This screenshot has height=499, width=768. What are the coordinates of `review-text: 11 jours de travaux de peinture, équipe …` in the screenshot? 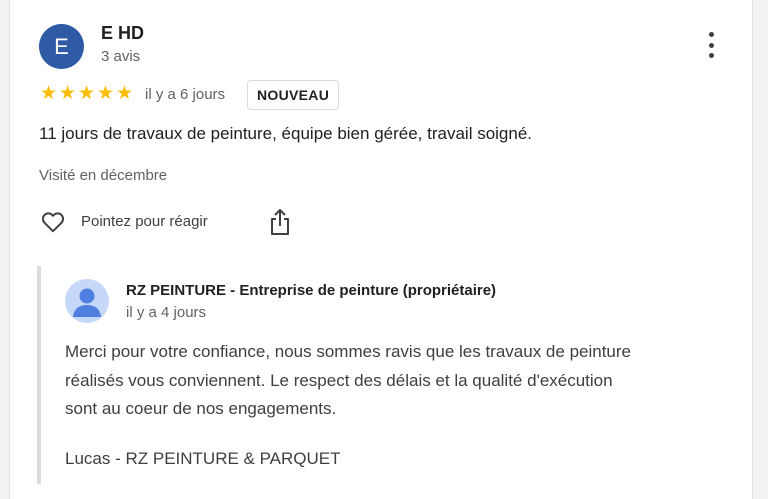 It's located at (286, 133).